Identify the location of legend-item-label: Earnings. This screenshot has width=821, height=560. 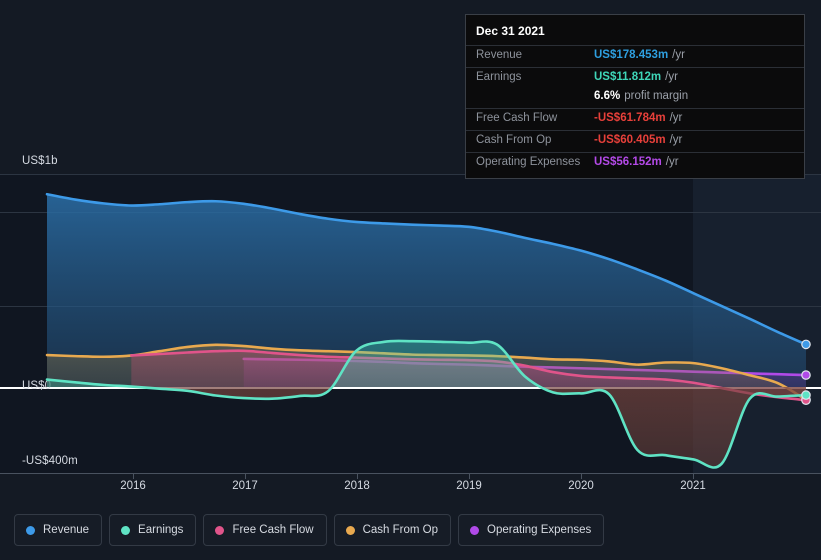
(161, 530).